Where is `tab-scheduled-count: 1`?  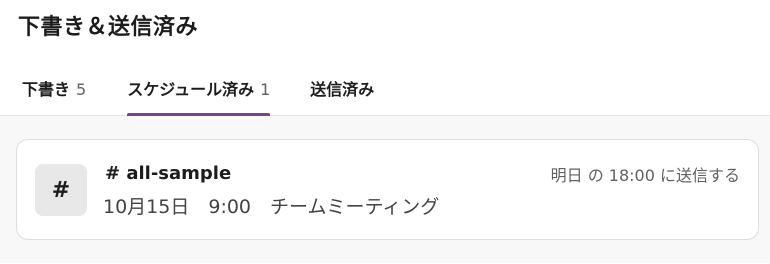
tab-scheduled-count: 1 is located at coordinates (265, 89).